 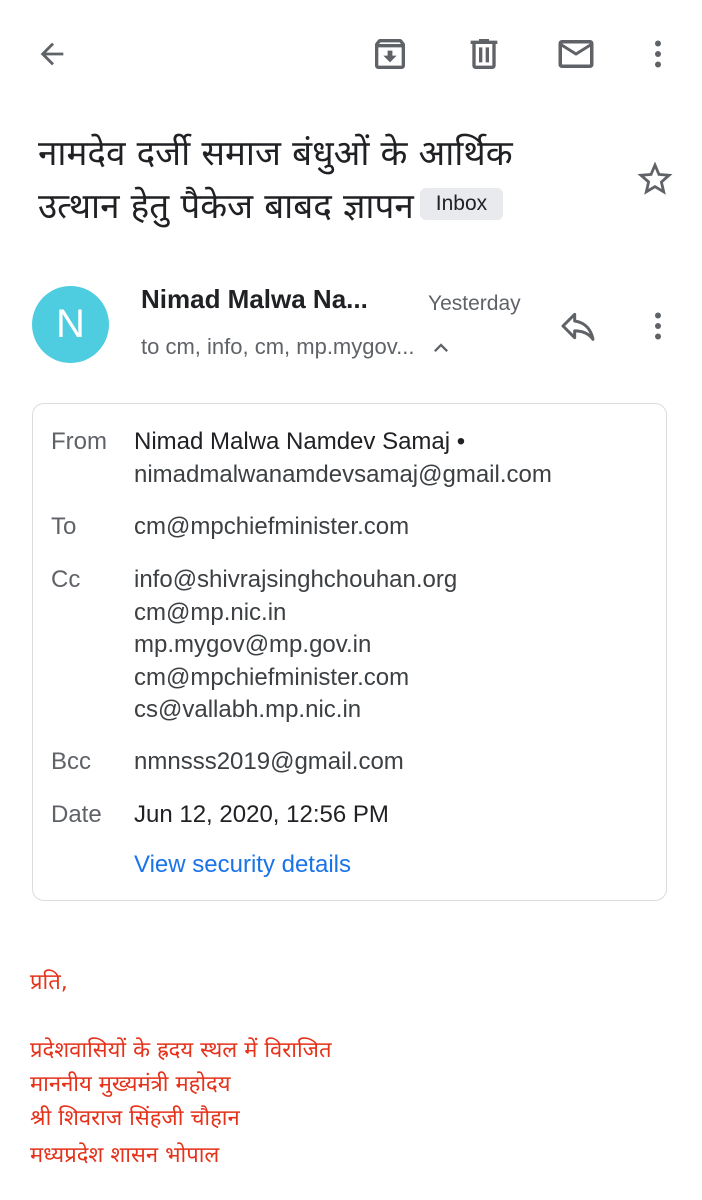 I want to click on cc-email: cm@mpchiefminister.com, so click(x=295, y=678).